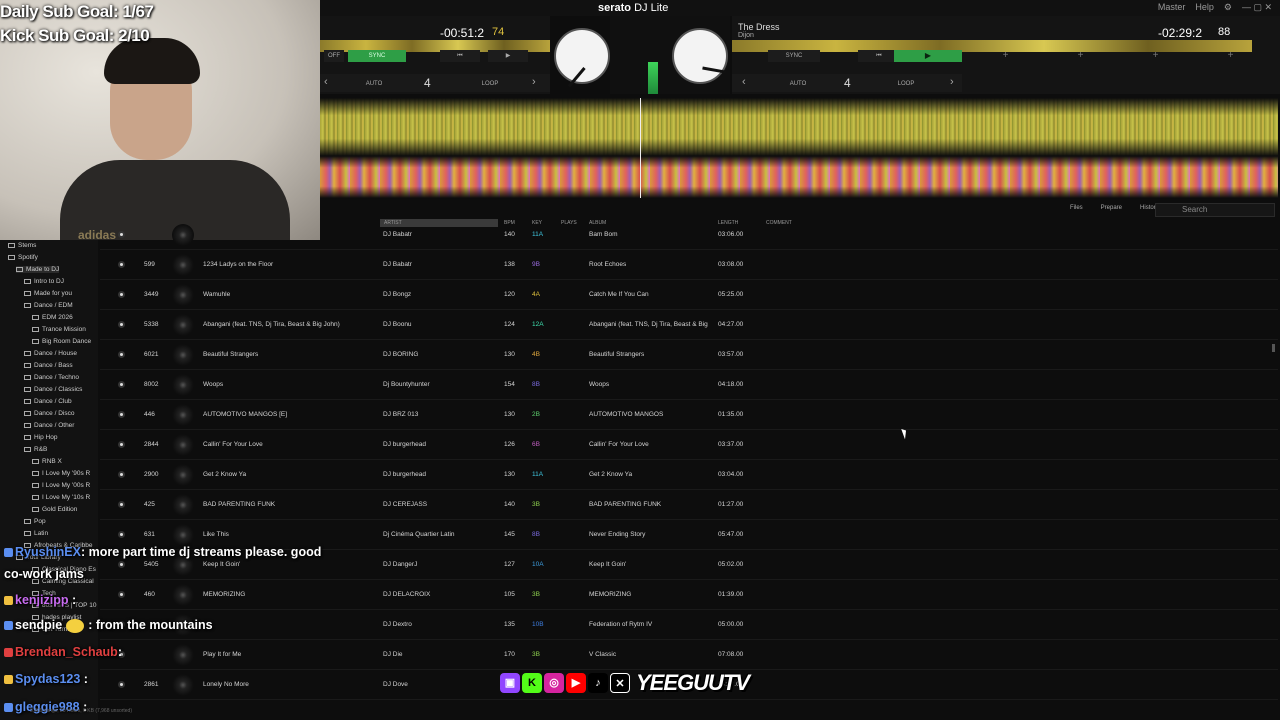 The image size is (1280, 720). What do you see at coordinates (49, 425) in the screenshot?
I see `sidebar-item: Dance / Other` at bounding box center [49, 425].